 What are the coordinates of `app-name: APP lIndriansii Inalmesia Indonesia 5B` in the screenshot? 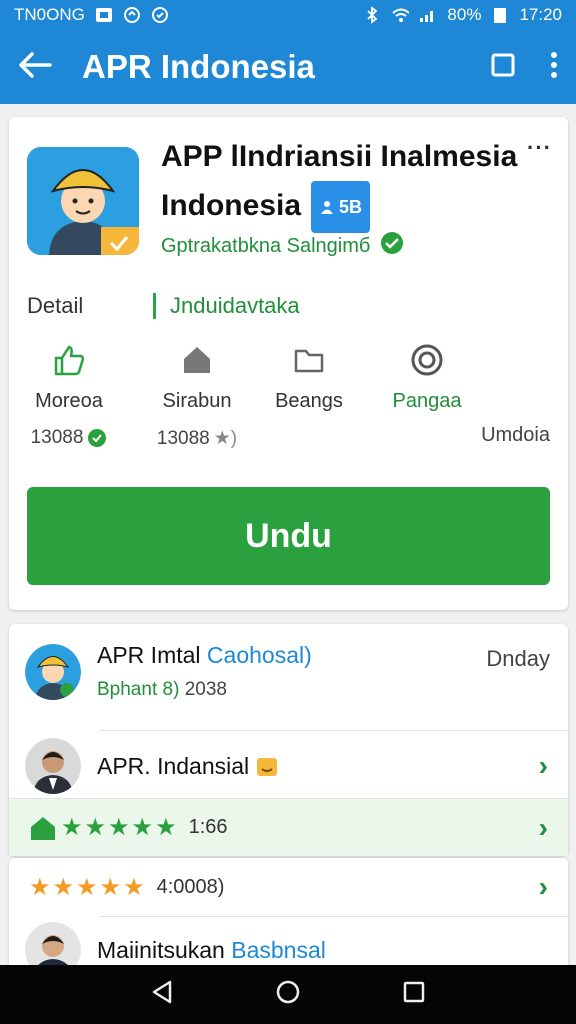 It's located at (351, 183).